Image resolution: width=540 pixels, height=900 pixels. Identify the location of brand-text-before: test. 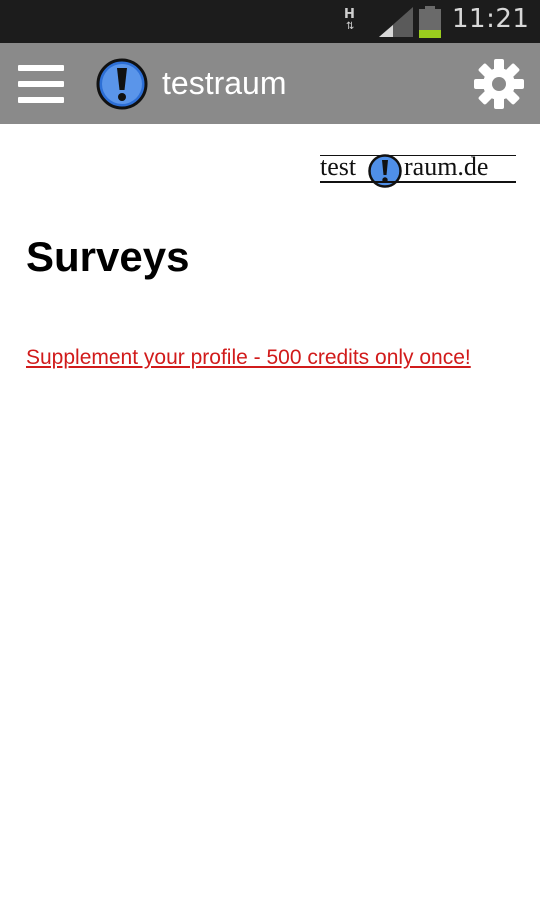
(338, 166).